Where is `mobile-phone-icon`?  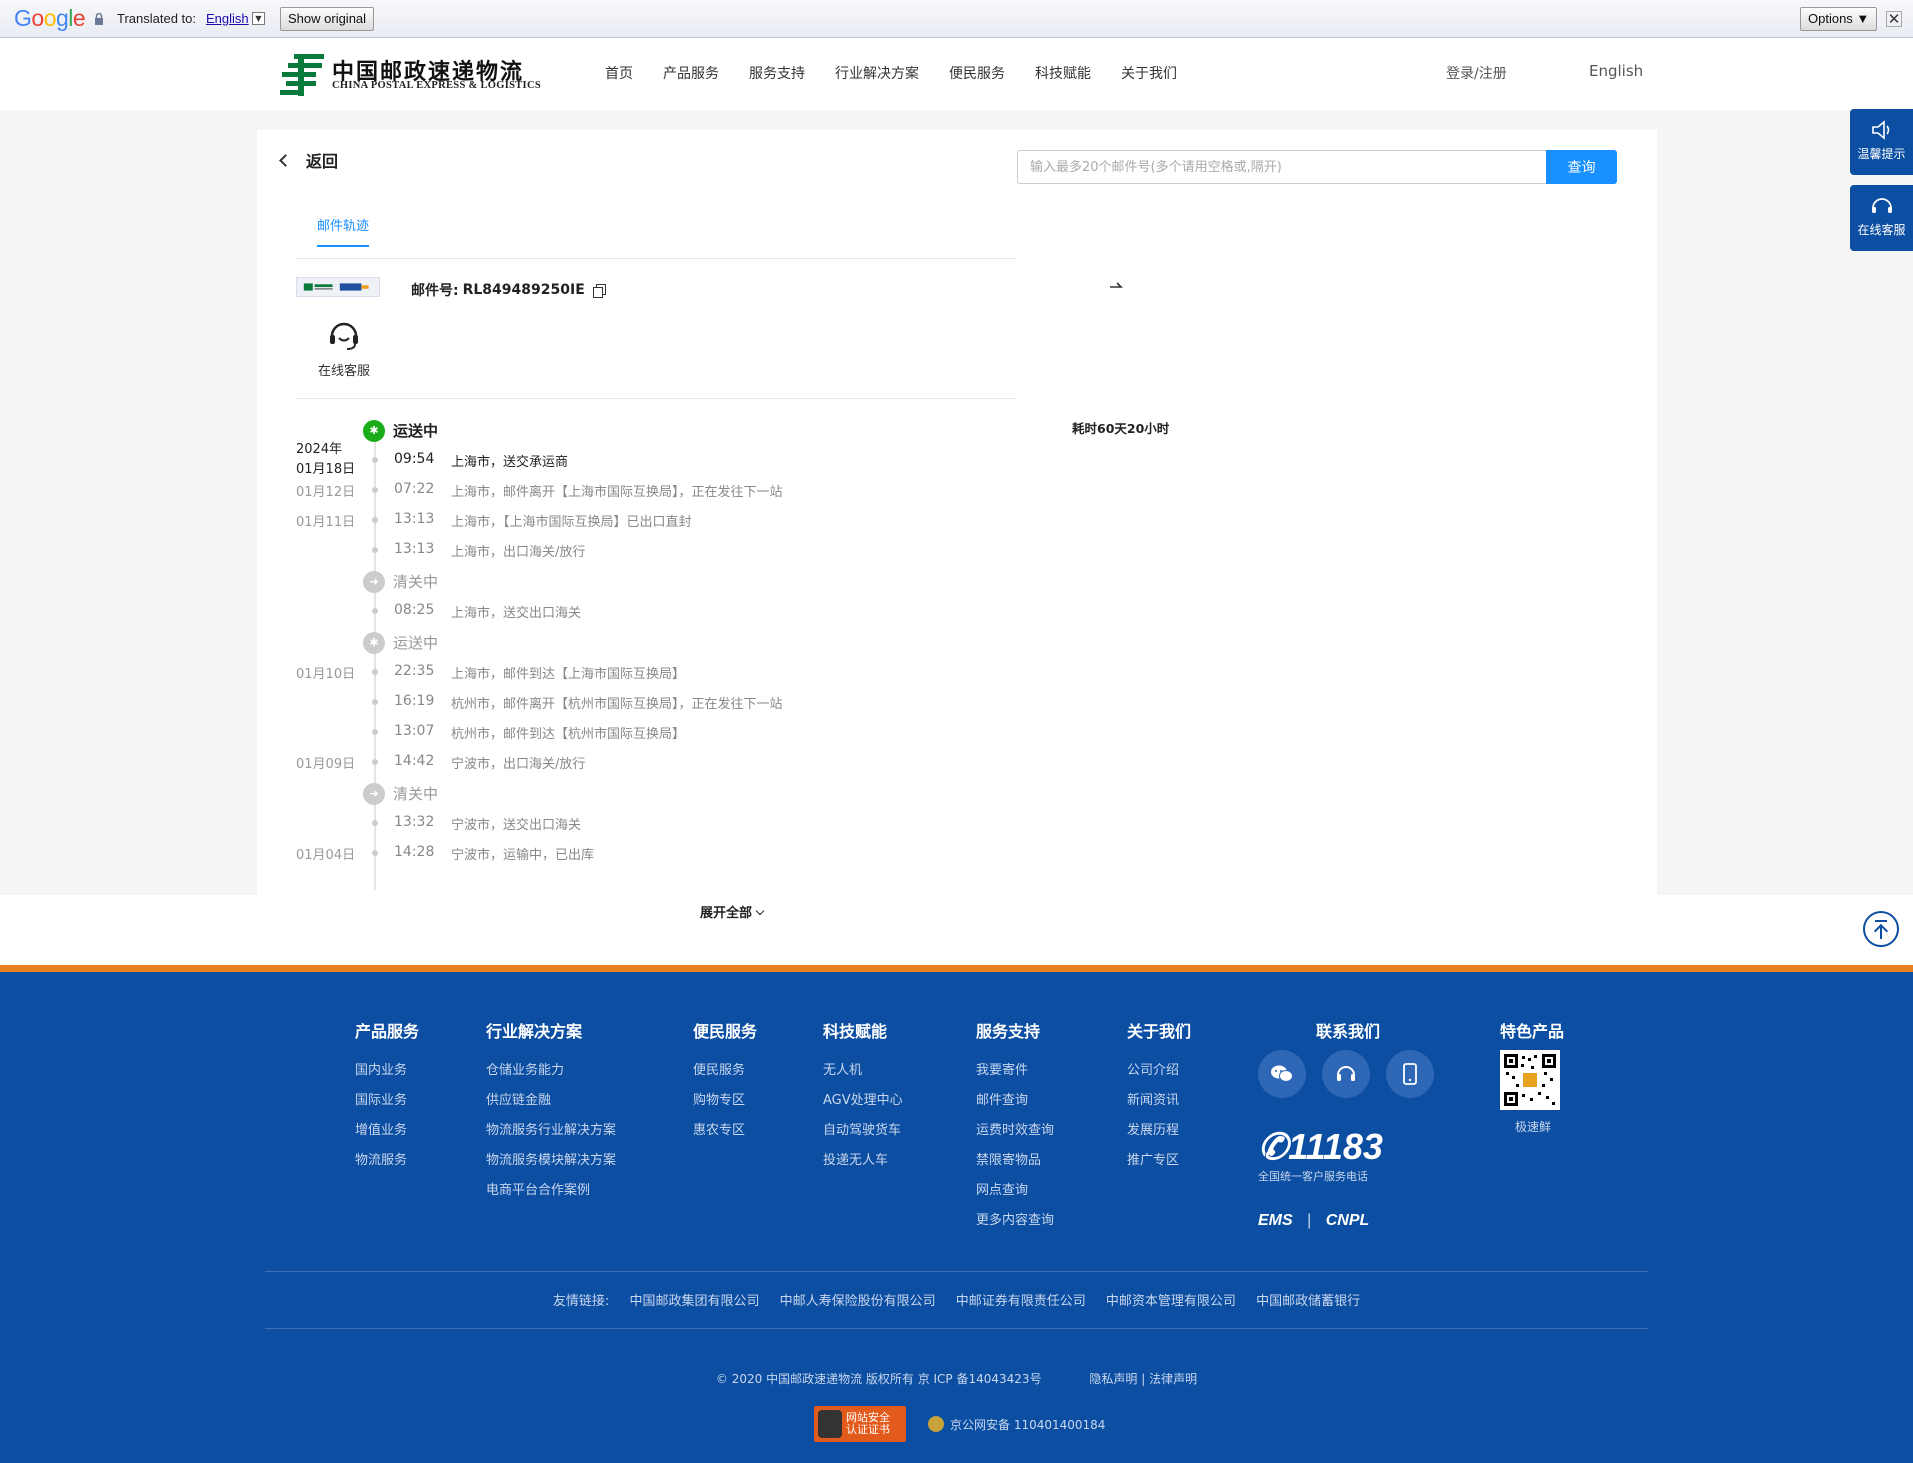 mobile-phone-icon is located at coordinates (1410, 1074).